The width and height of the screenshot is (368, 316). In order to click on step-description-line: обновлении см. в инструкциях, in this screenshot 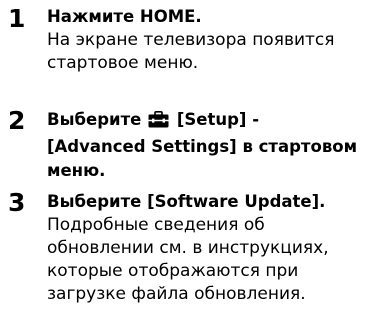, I will do `click(188, 248)`.